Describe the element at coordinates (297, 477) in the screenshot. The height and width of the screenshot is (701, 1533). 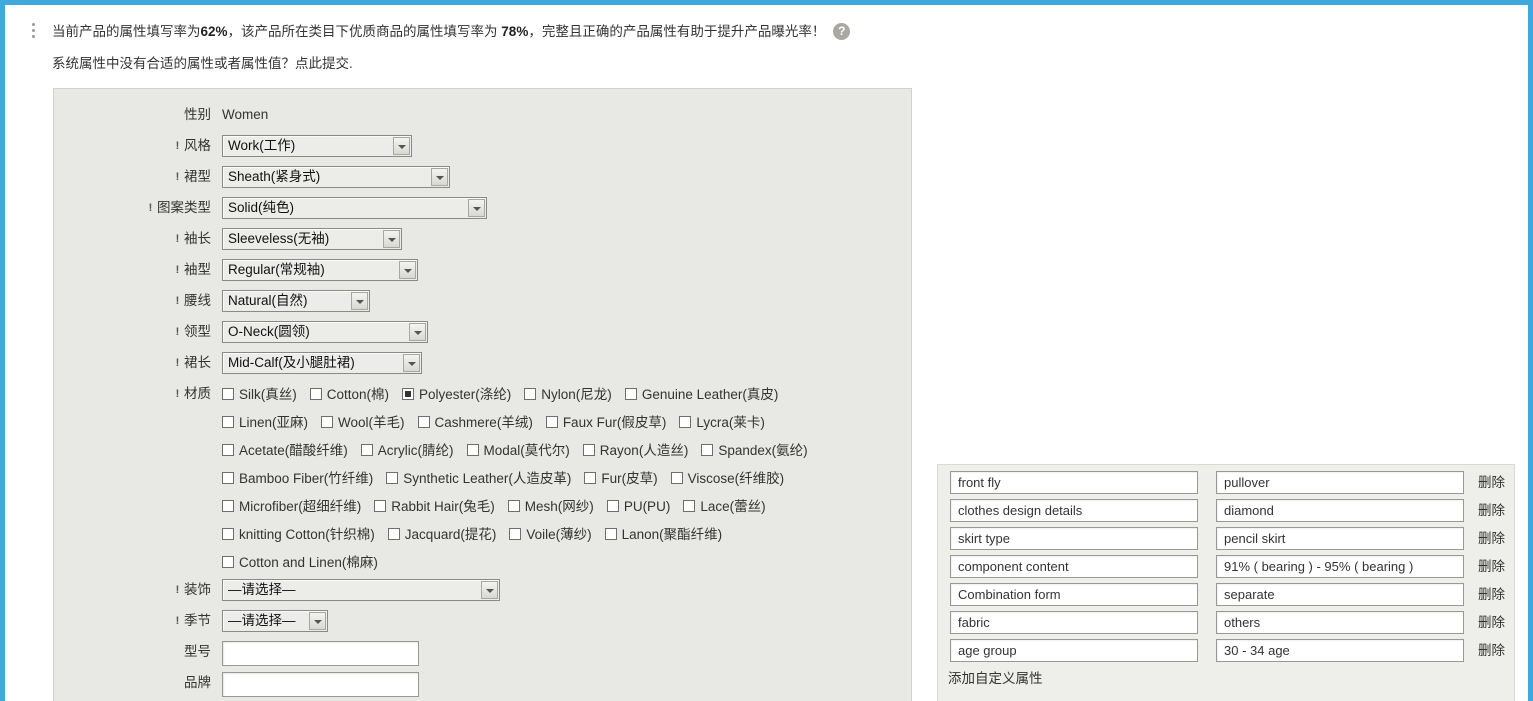
I see `material-option: Bamboo Fiber(竹纤维)` at that location.